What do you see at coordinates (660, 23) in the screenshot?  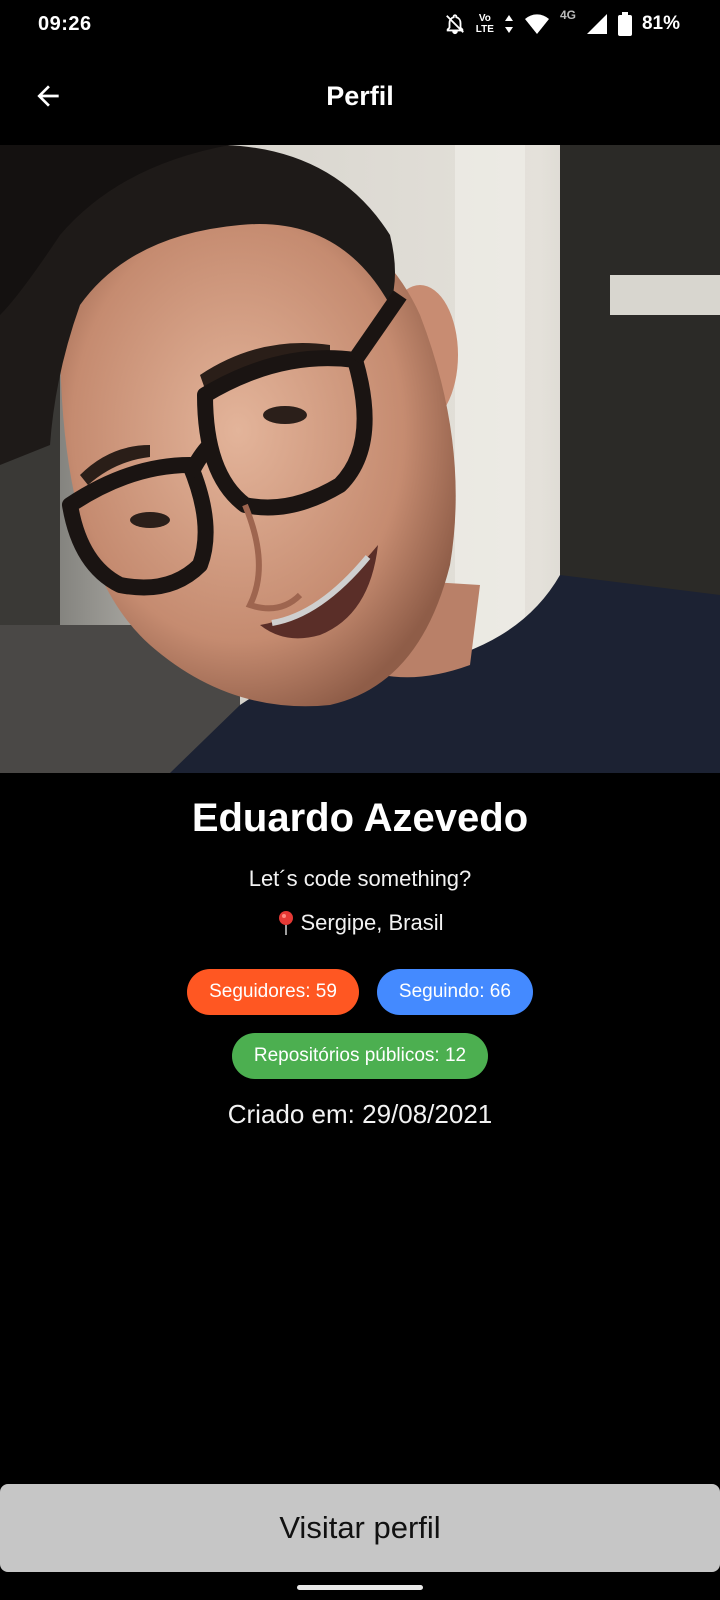 I see `battery-percent: 81%` at bounding box center [660, 23].